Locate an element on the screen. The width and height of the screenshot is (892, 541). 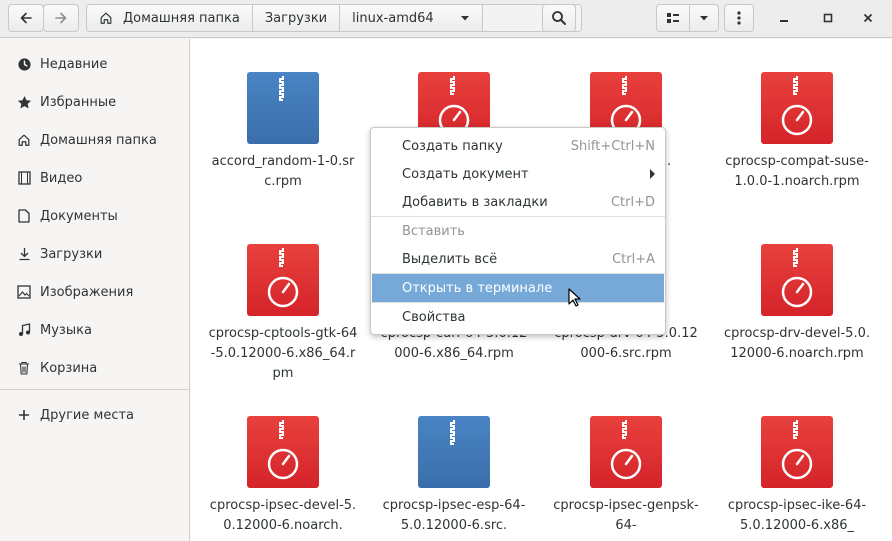
menu-item-paste: Вставить is located at coordinates (518, 231).